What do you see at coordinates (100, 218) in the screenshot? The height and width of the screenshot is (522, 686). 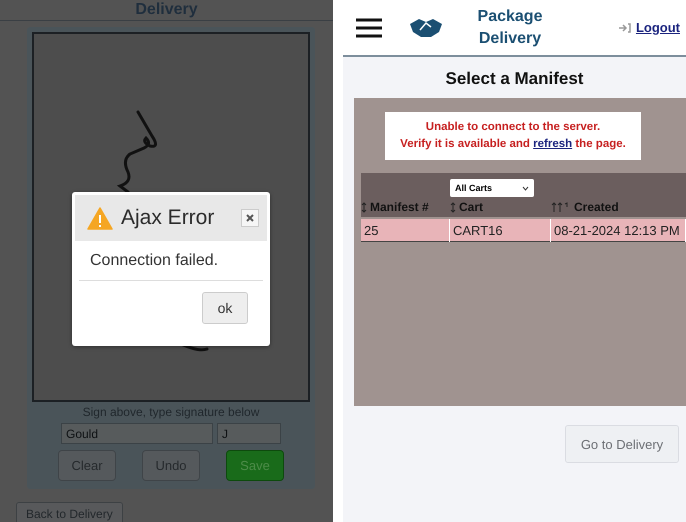 I see `warning-icon` at bounding box center [100, 218].